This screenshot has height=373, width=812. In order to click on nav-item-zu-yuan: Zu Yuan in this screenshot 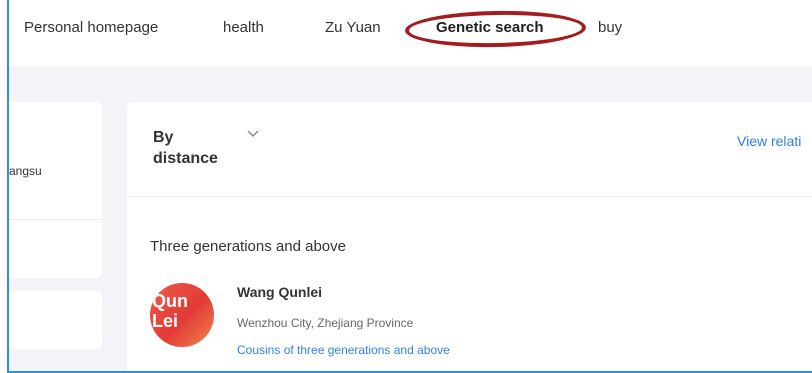, I will do `click(353, 27)`.